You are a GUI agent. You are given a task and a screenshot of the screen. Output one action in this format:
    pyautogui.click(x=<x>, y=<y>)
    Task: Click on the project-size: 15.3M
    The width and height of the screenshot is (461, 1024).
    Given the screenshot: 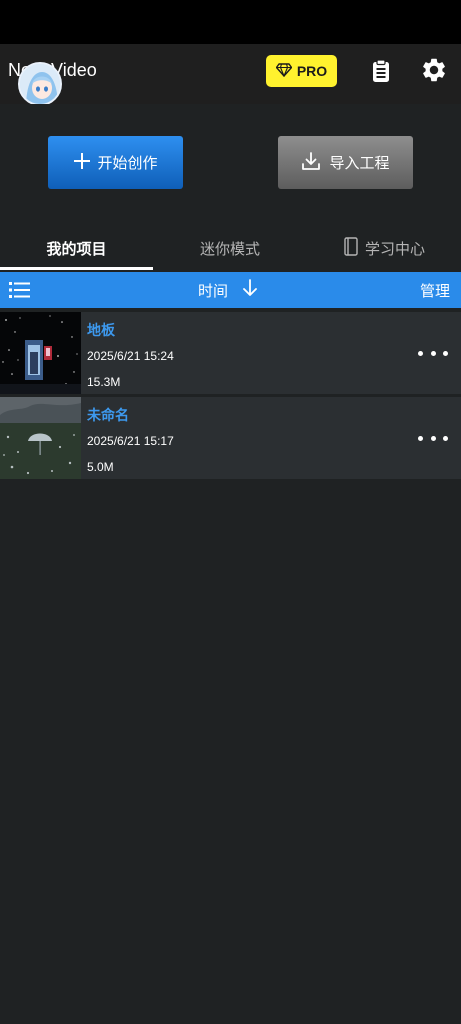 What is the action you would take?
    pyautogui.click(x=104, y=382)
    